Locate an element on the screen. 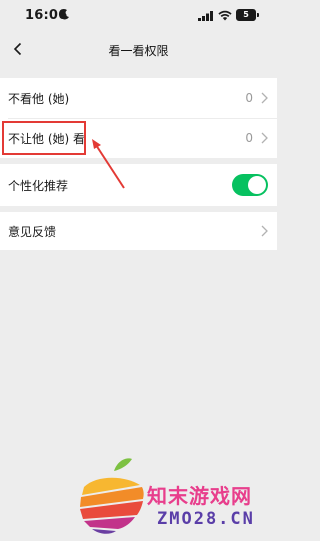 This screenshot has height=541, width=320. watermark-logo-icon is located at coordinates (112, 496).